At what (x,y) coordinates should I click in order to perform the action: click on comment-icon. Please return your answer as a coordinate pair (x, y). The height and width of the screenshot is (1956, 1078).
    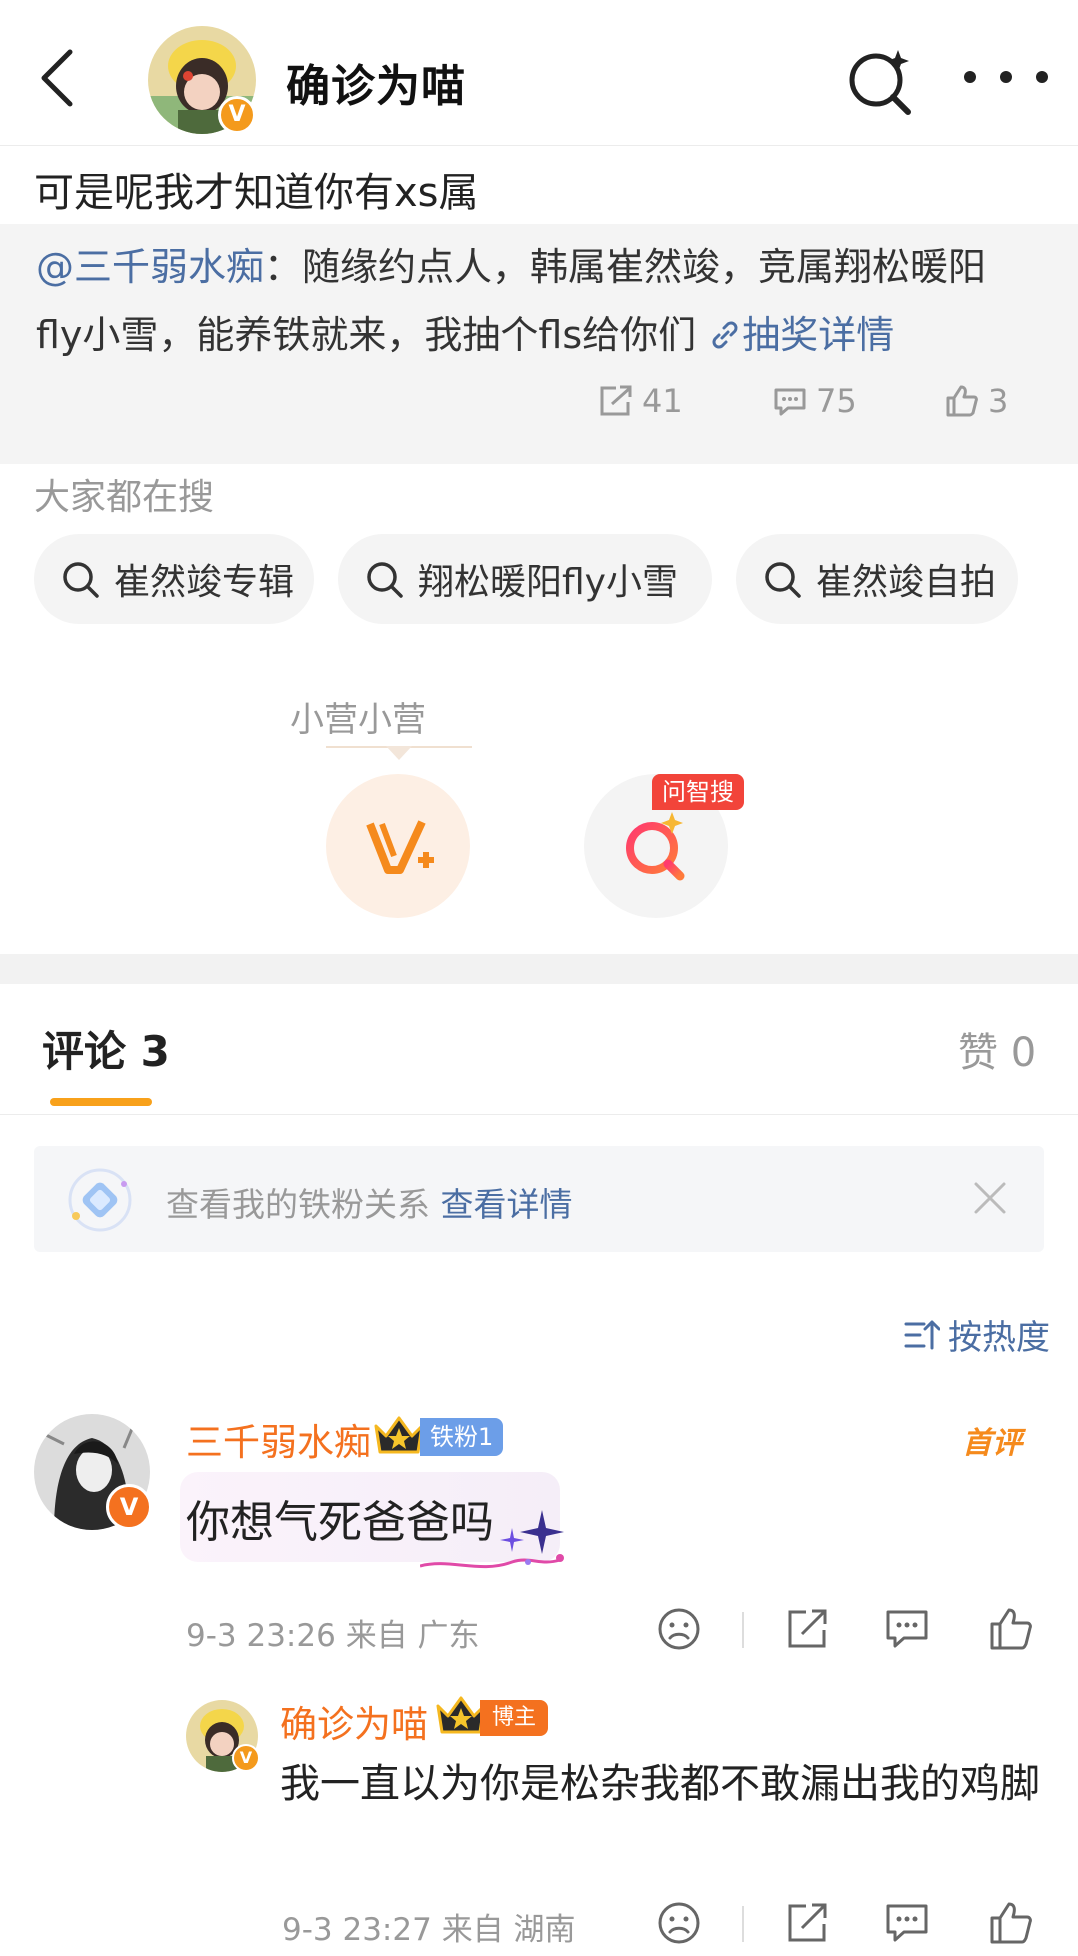
    Looking at the image, I should click on (790, 402).